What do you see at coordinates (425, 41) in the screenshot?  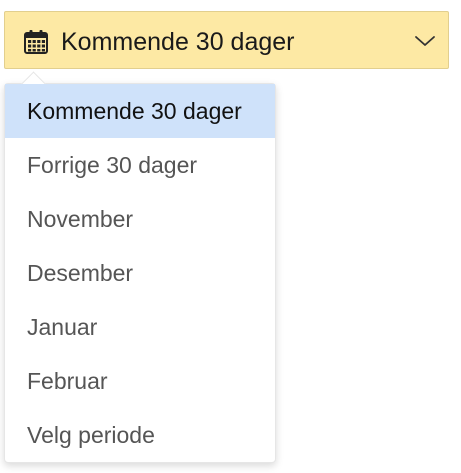 I see `chevron-down-icon` at bounding box center [425, 41].